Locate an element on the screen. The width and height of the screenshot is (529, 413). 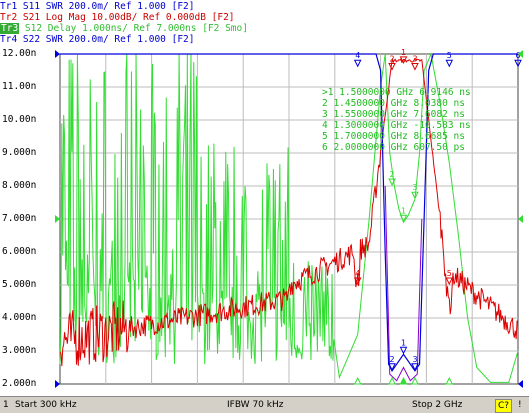
y-tick-label: 12.00n is located at coordinates (19, 53).